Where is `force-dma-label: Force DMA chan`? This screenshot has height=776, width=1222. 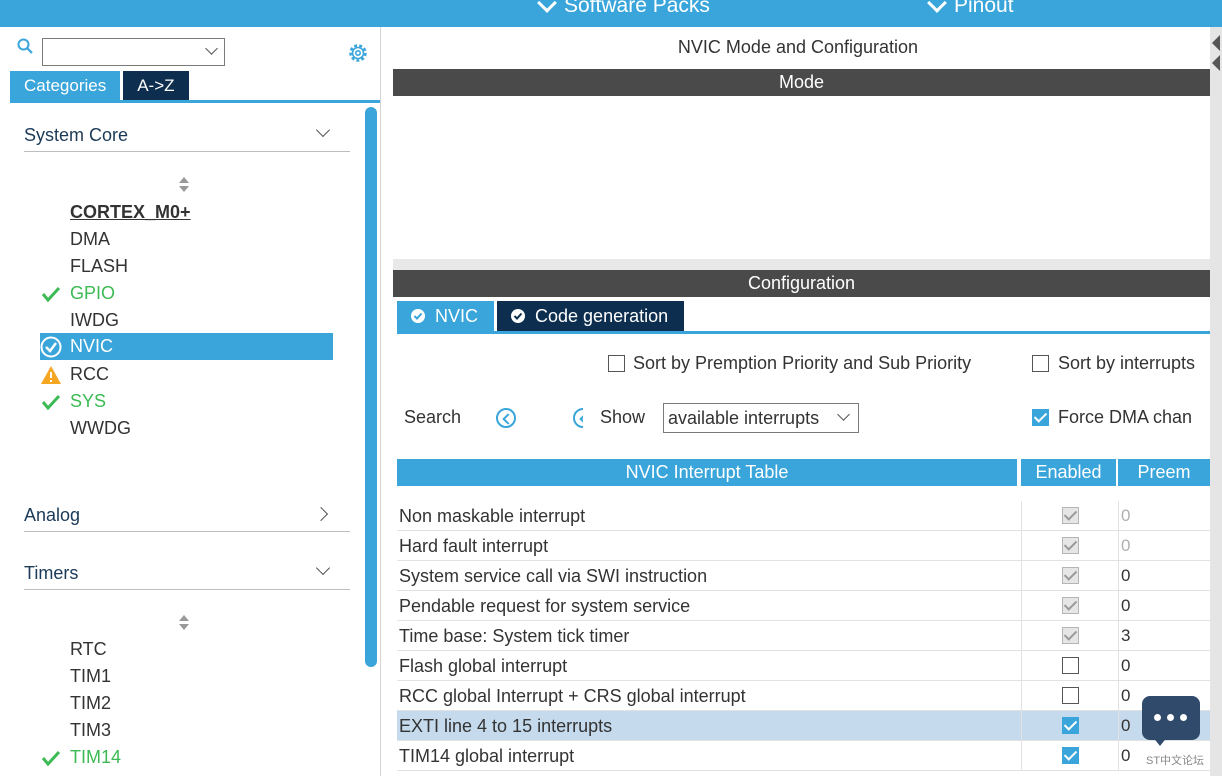 force-dma-label: Force DMA chan is located at coordinates (1125, 417).